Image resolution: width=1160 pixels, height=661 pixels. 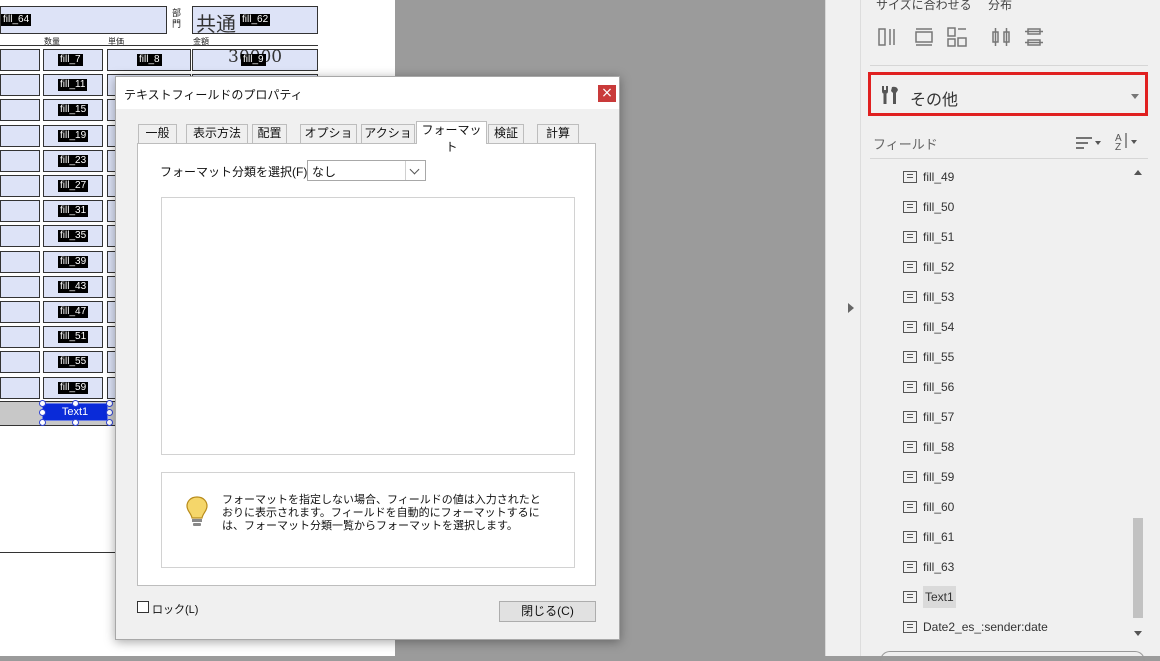 I want to click on panel-button-edge, so click(x=1012, y=656).